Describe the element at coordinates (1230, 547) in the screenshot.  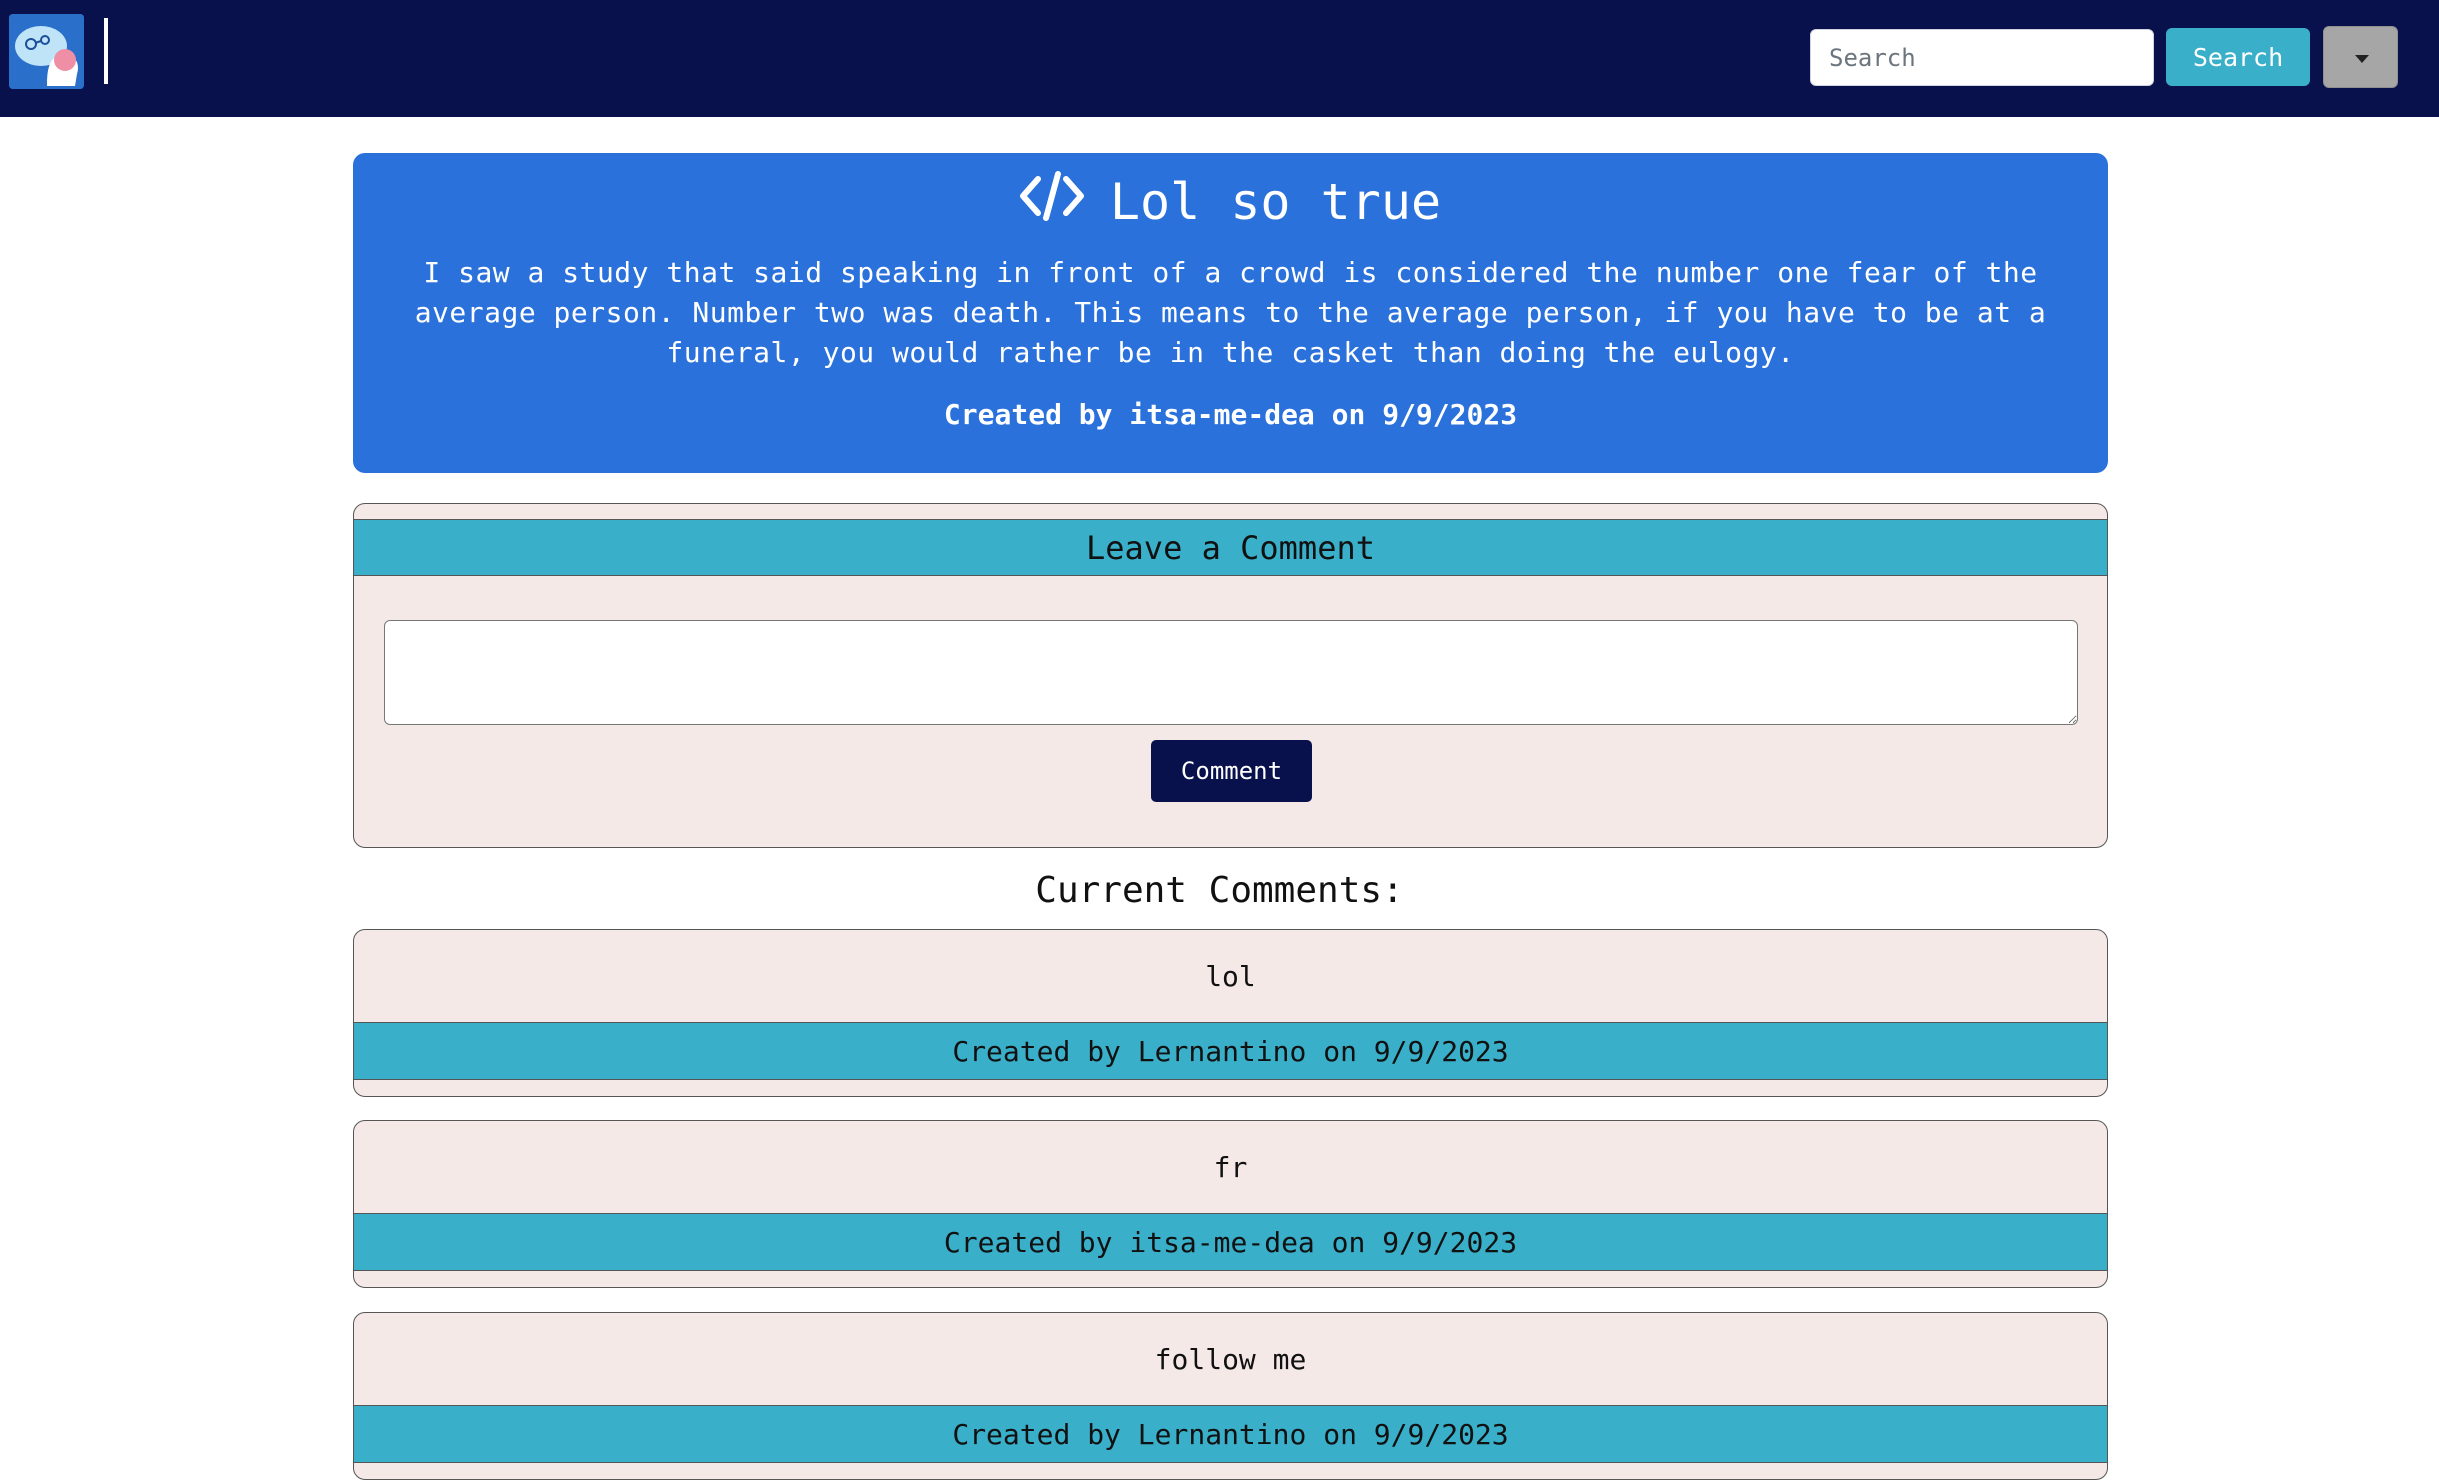
I see `comment-form-header: Leave a Comment` at that location.